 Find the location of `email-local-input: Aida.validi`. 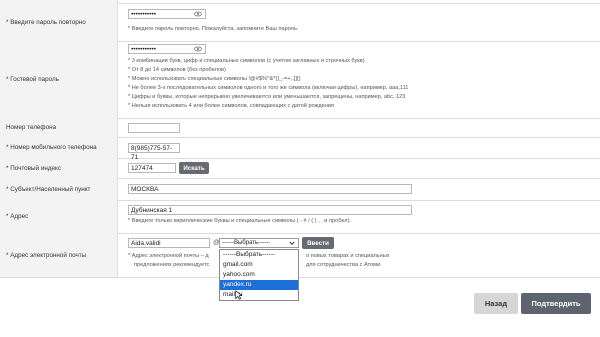

email-local-input: Aida.validi is located at coordinates (169, 243).